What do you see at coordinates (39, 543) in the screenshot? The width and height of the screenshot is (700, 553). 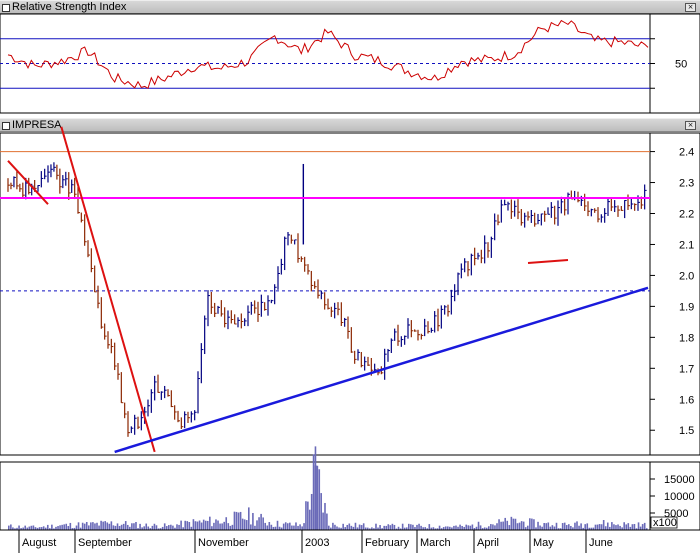 I see `x-tick-label: August` at bounding box center [39, 543].